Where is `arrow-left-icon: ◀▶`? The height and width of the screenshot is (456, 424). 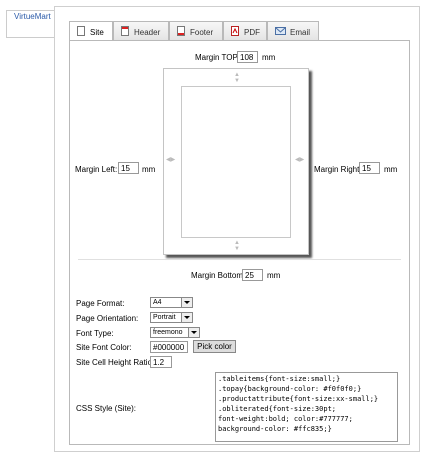 arrow-left-icon: ◀▶ is located at coordinates (171, 160).